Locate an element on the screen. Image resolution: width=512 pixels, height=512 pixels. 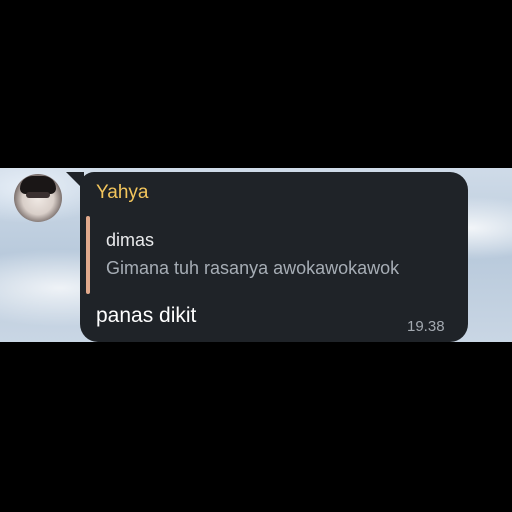
message-timestamp: 19.38 is located at coordinates (426, 326).